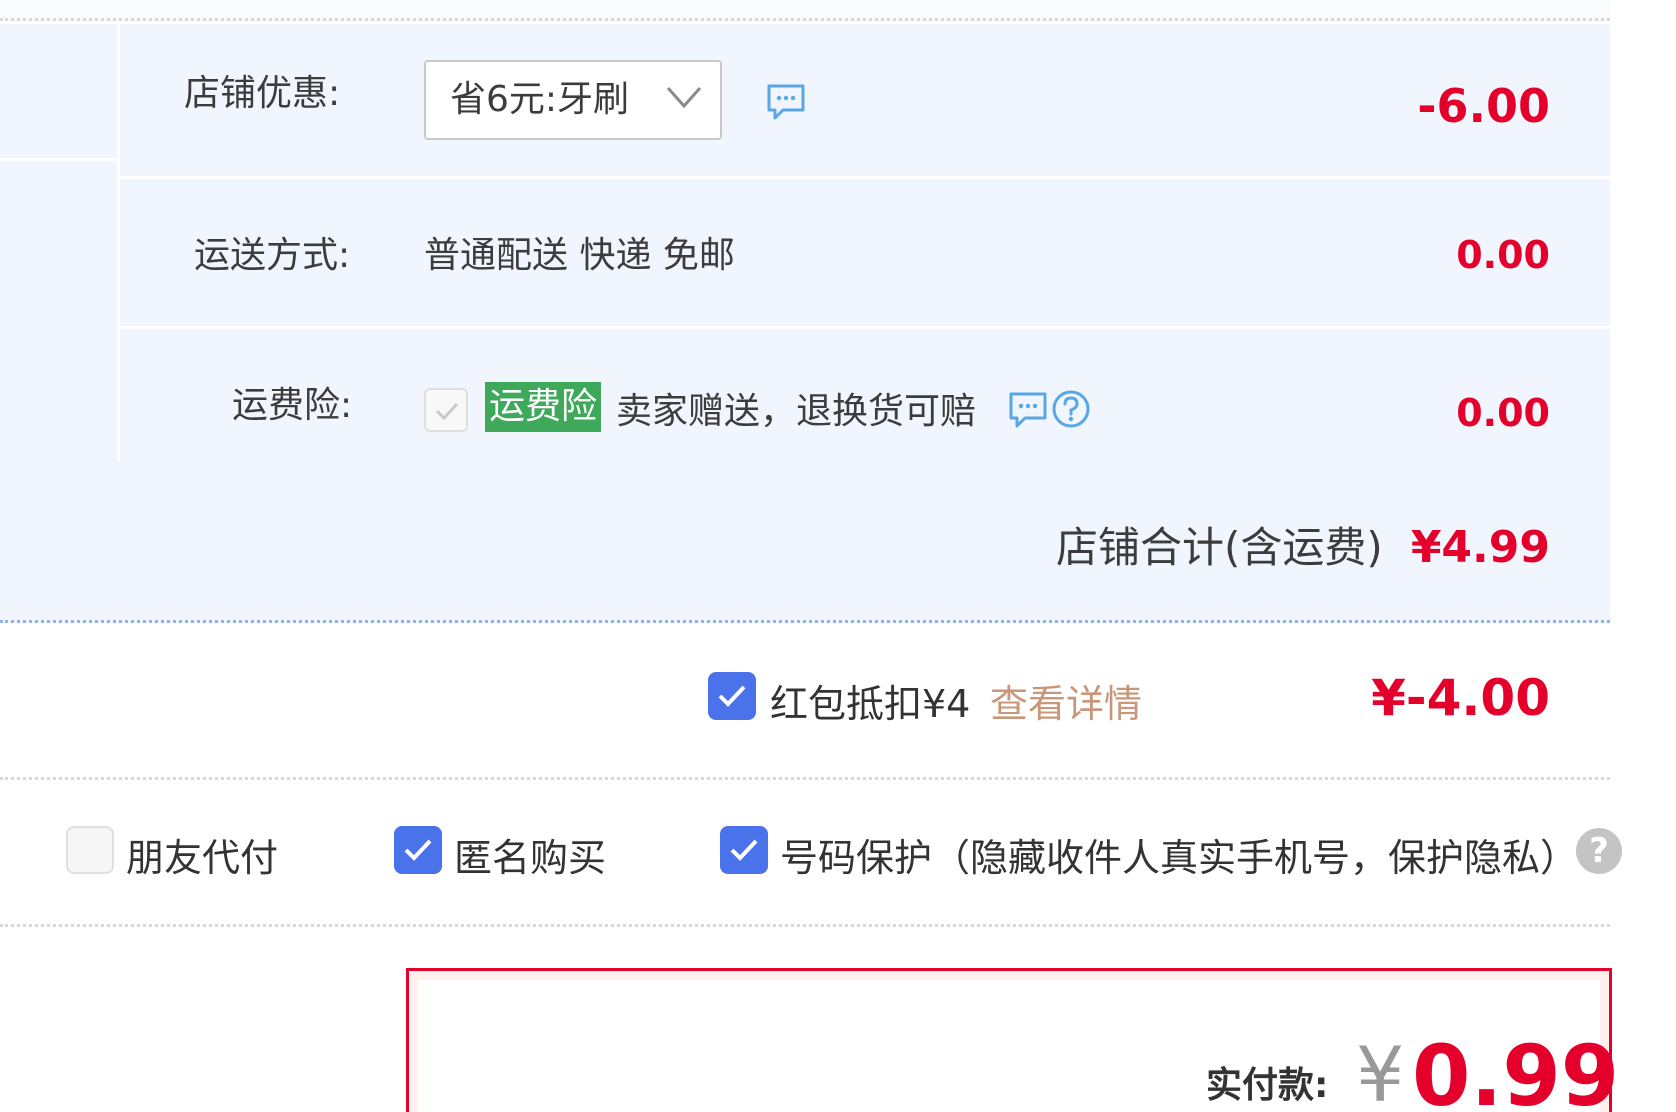 The height and width of the screenshot is (1112, 1676). What do you see at coordinates (1179, 858) in the screenshot?
I see `number-protection-label: 号码保护（隐藏收件人真实手机号，保护隐私）` at bounding box center [1179, 858].